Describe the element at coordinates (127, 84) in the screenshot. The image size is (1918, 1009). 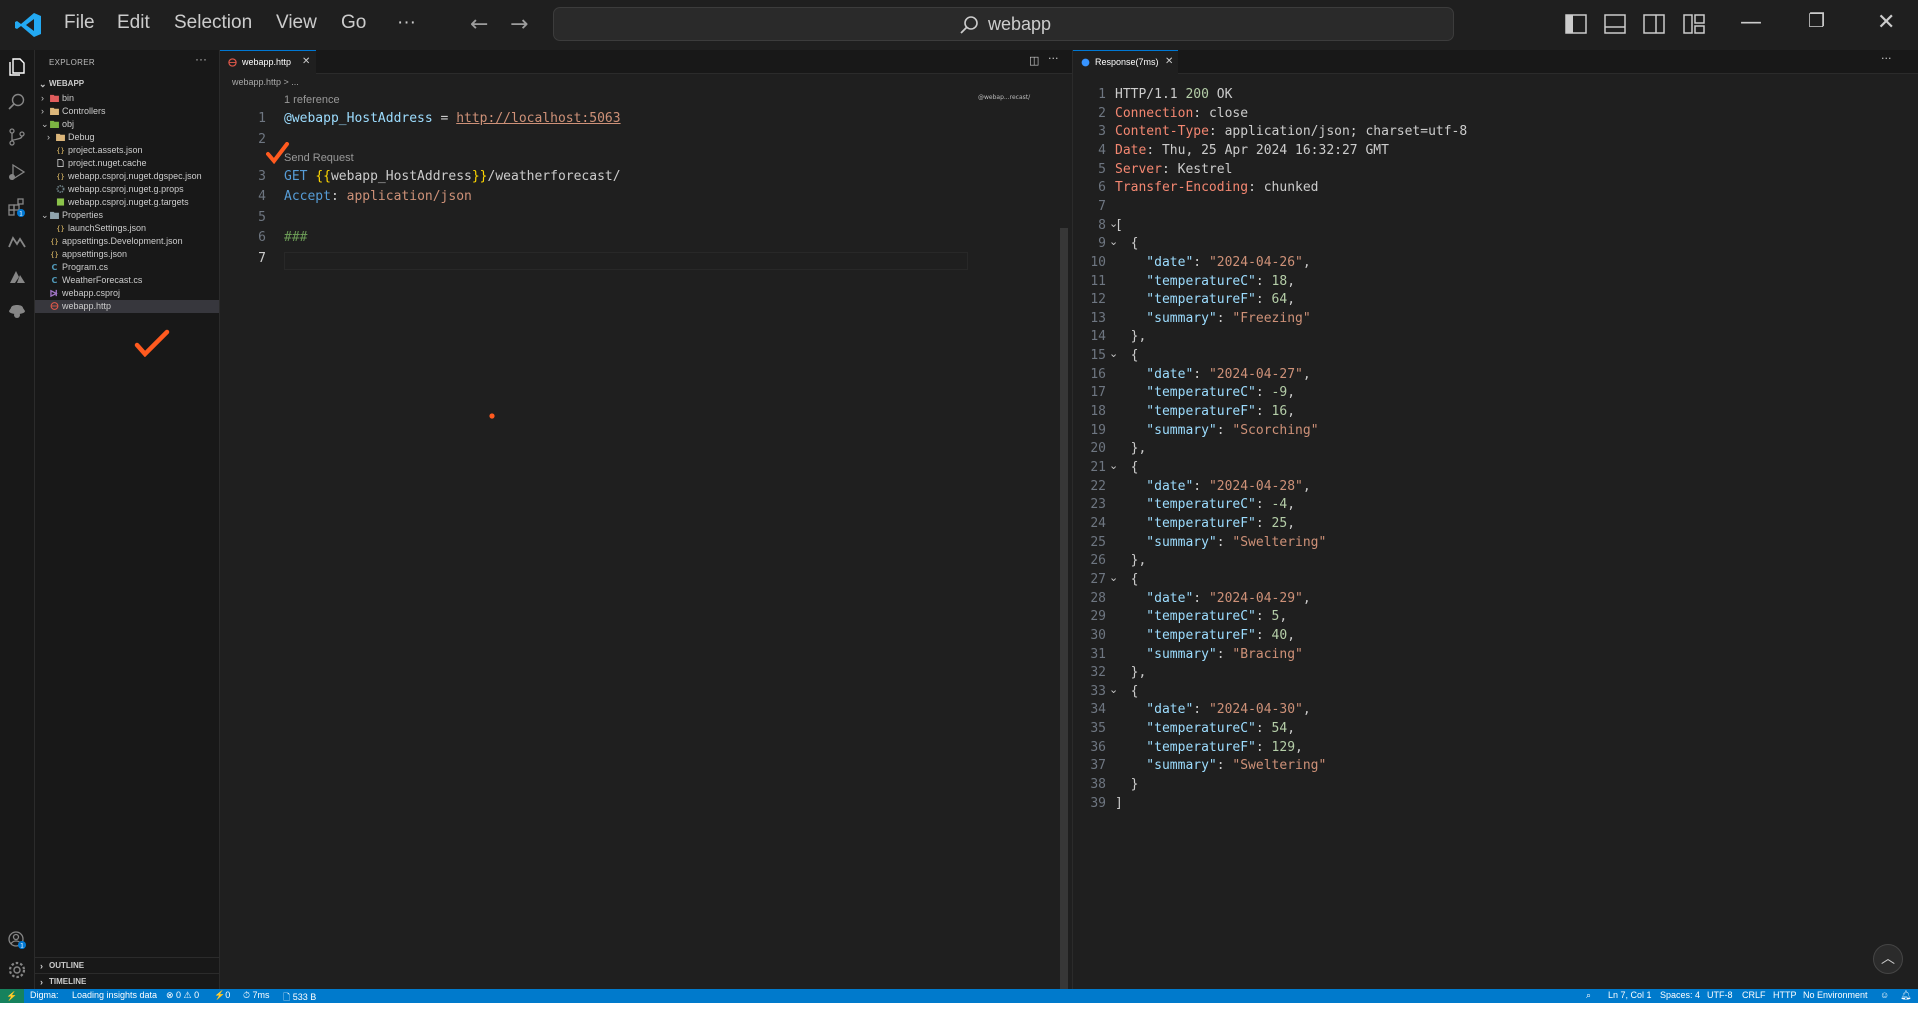
I see `tree-root-webapp: ⌄ WEBAPP` at that location.